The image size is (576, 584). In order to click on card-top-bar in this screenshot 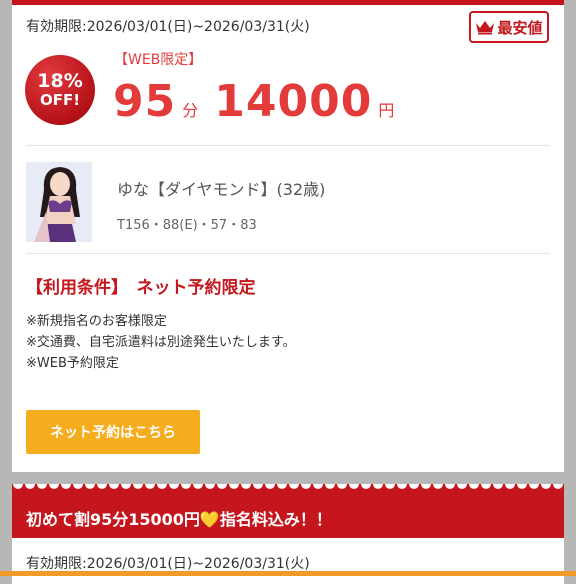, I will do `click(288, 2)`.